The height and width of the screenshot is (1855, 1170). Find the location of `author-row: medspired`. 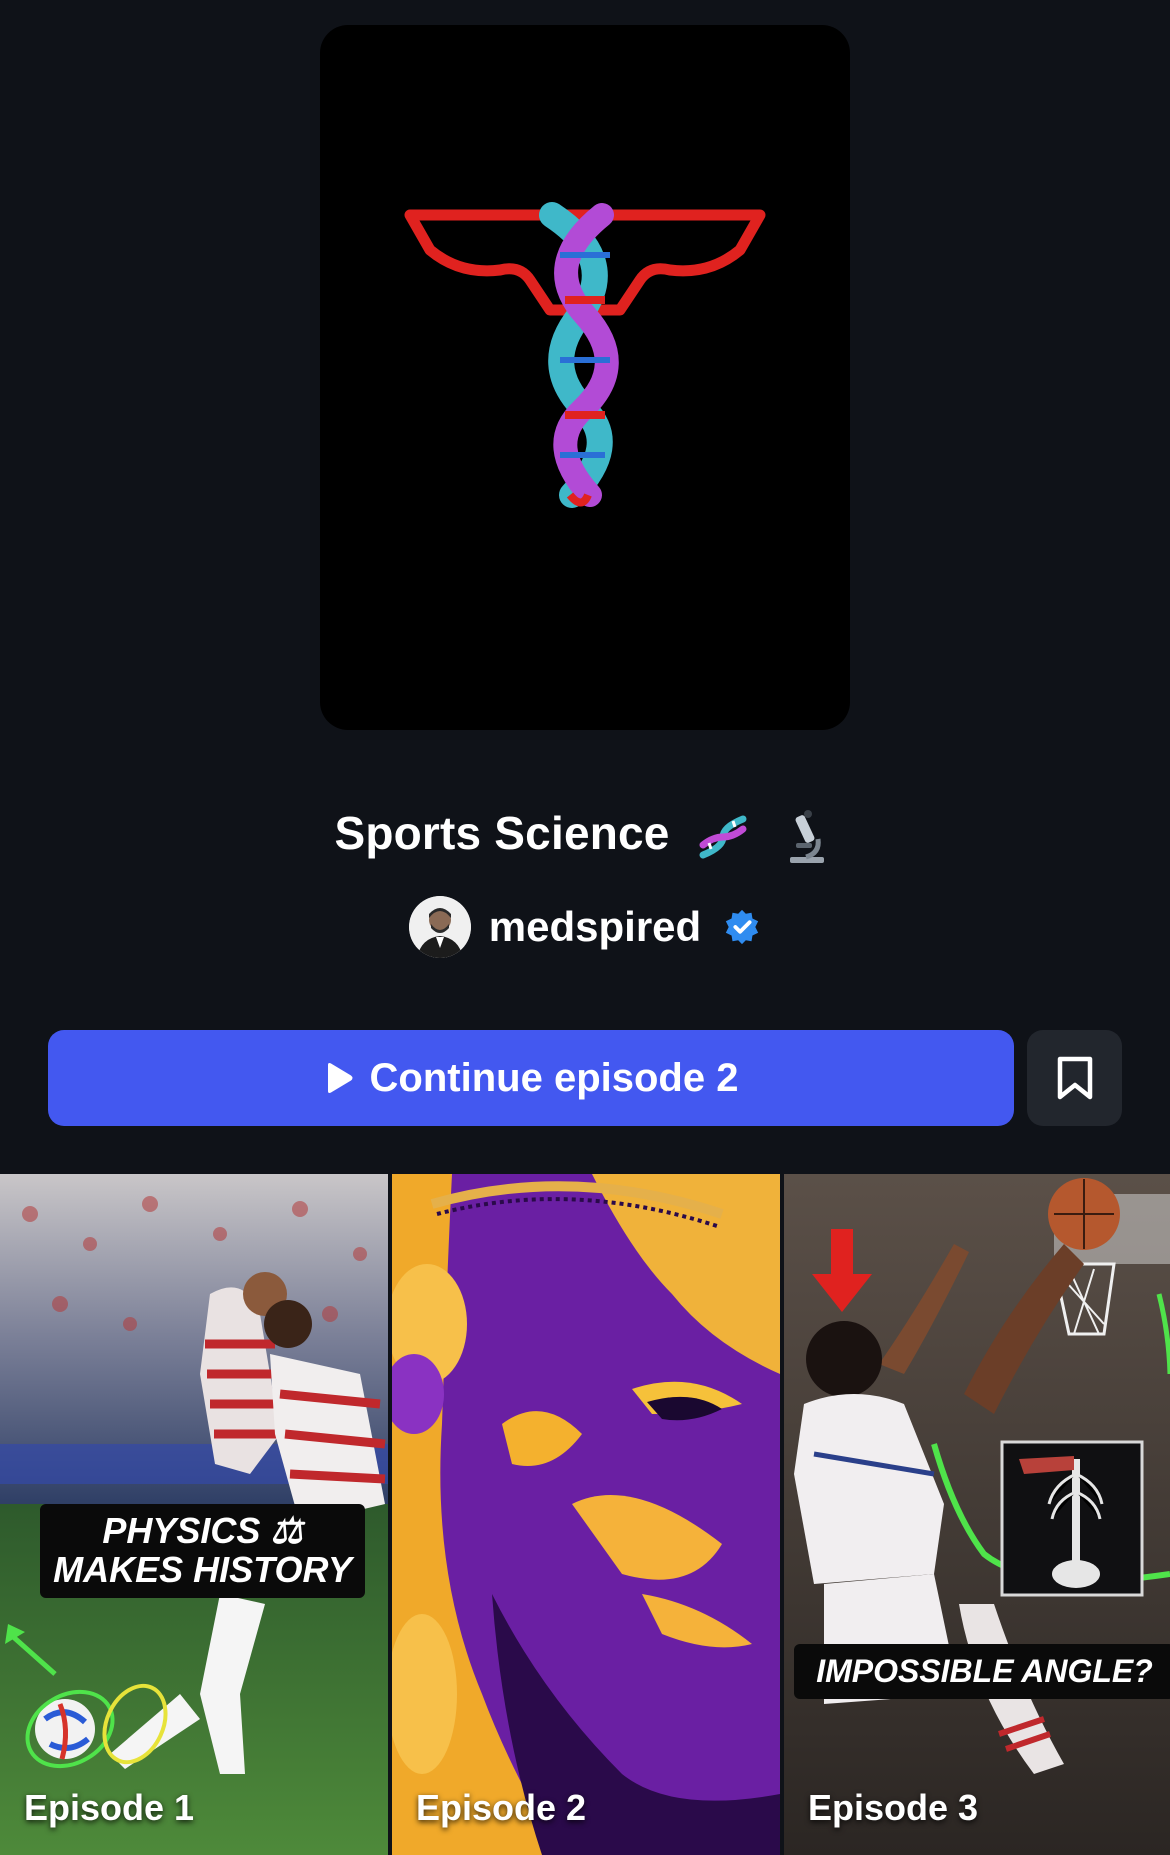

author-row: medspired is located at coordinates (585, 927).